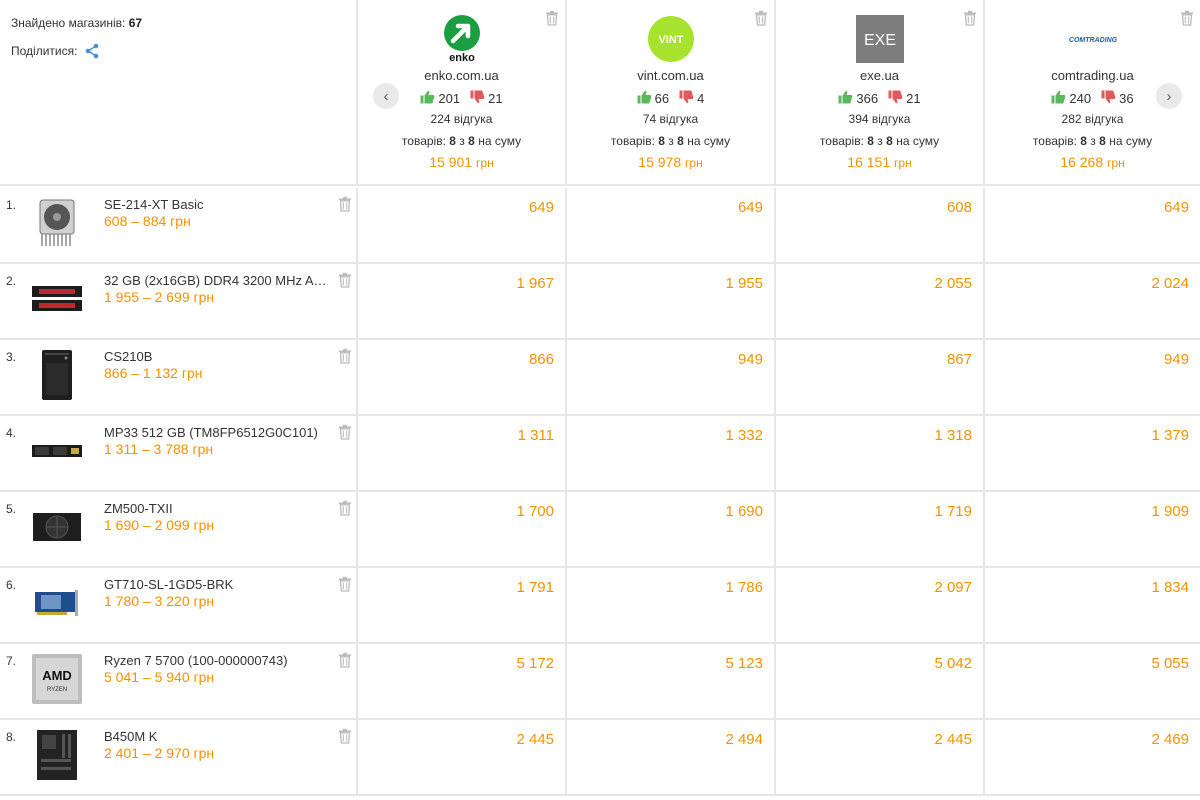  Describe the element at coordinates (541, 359) in the screenshot. I see `offer-price: 866` at that location.